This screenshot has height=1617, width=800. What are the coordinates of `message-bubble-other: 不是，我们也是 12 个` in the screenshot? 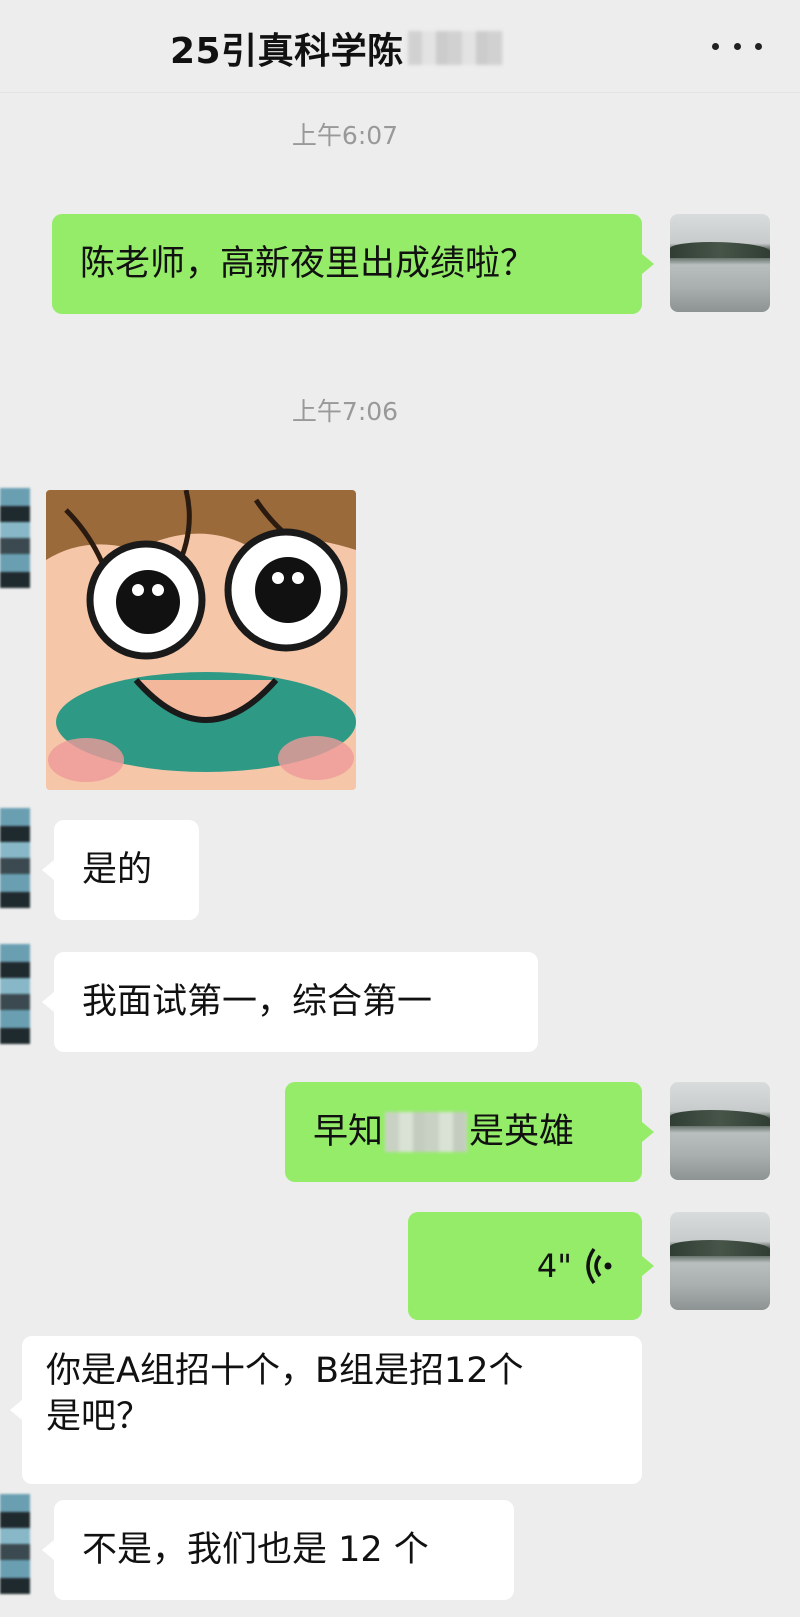 It's located at (278, 1550).